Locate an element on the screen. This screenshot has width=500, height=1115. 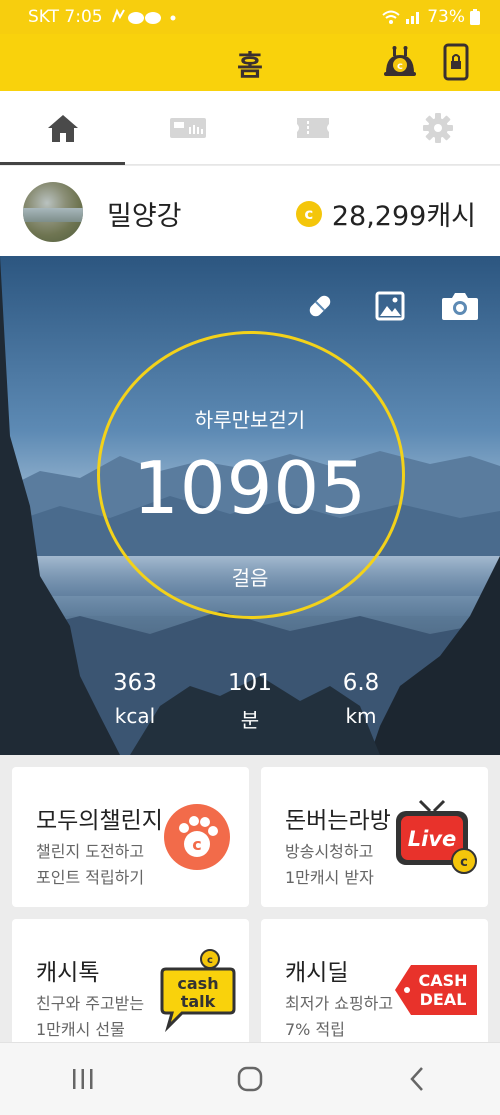
image-icon is located at coordinates (390, 306).